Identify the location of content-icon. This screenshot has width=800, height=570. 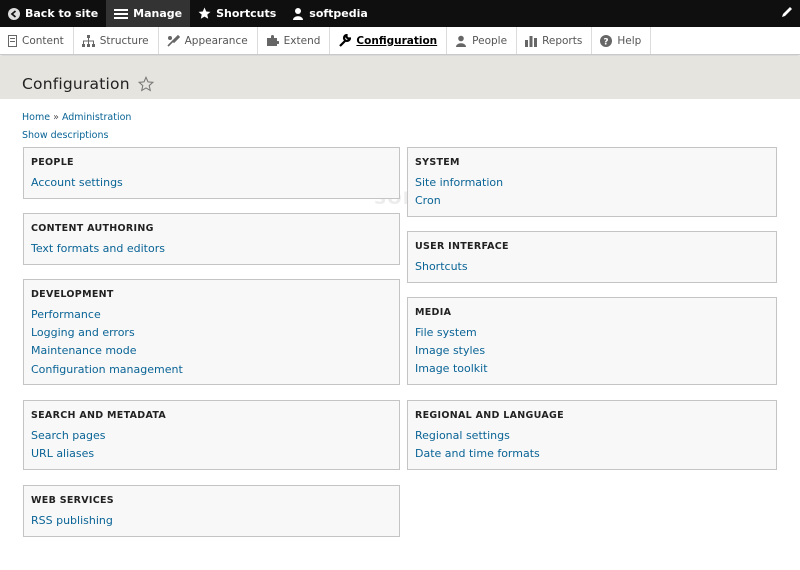
(12, 40).